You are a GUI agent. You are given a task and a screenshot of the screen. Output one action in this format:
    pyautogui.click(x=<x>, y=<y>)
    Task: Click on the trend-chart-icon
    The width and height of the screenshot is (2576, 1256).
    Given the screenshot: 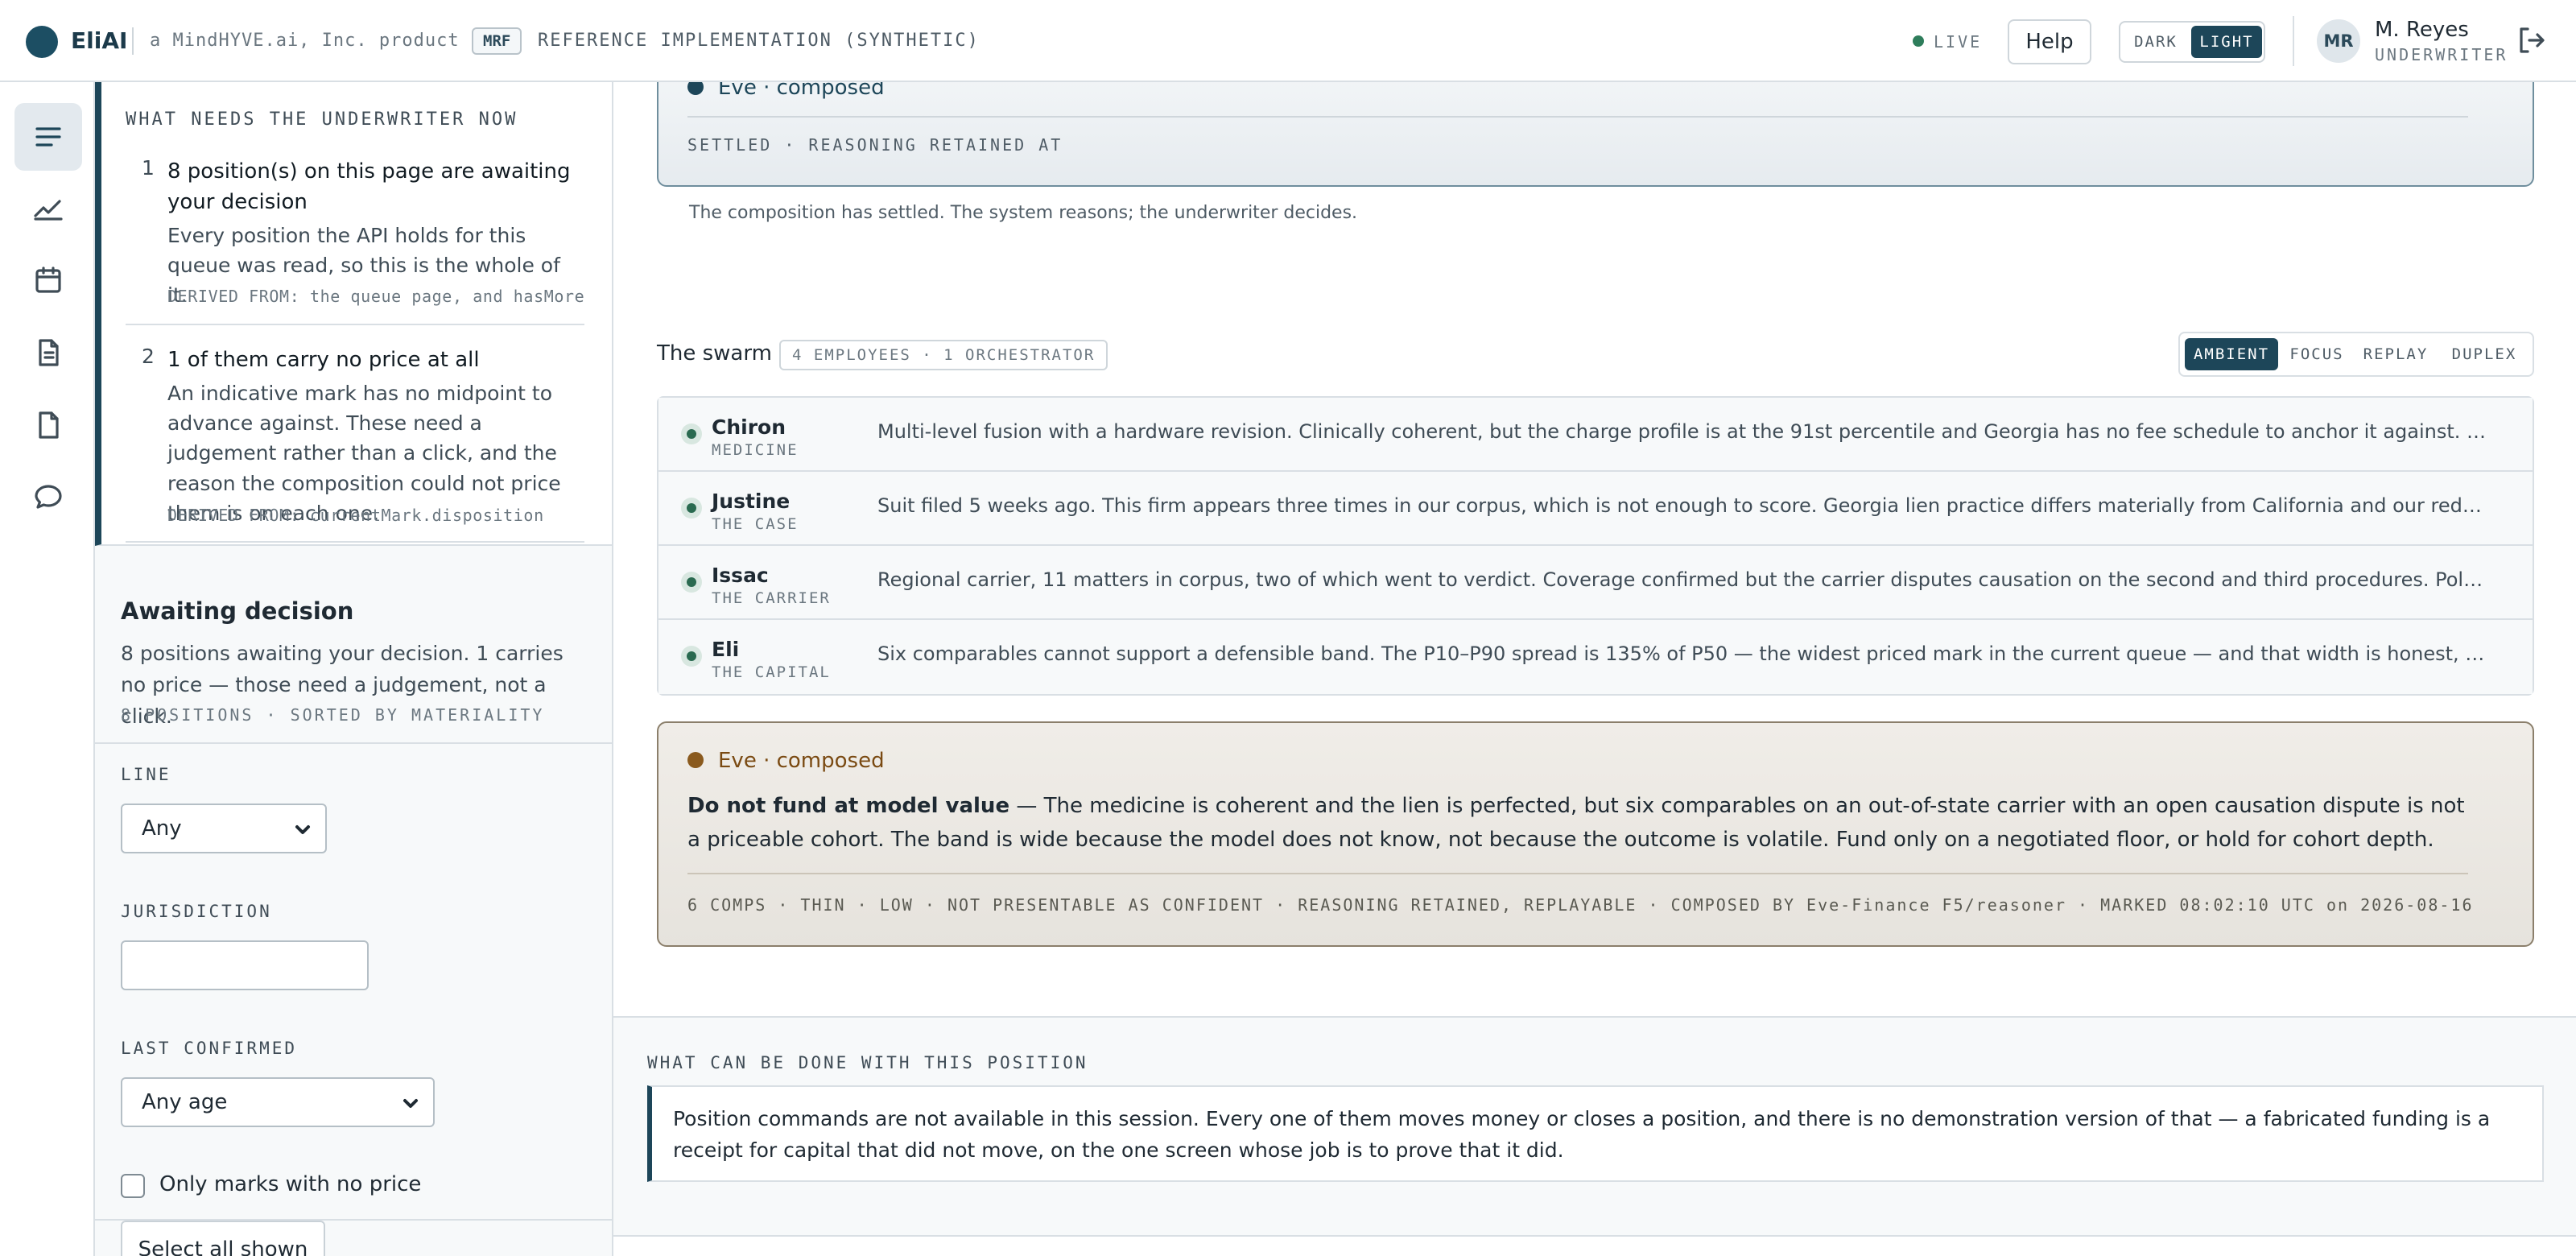 What is the action you would take?
    pyautogui.click(x=48, y=210)
    